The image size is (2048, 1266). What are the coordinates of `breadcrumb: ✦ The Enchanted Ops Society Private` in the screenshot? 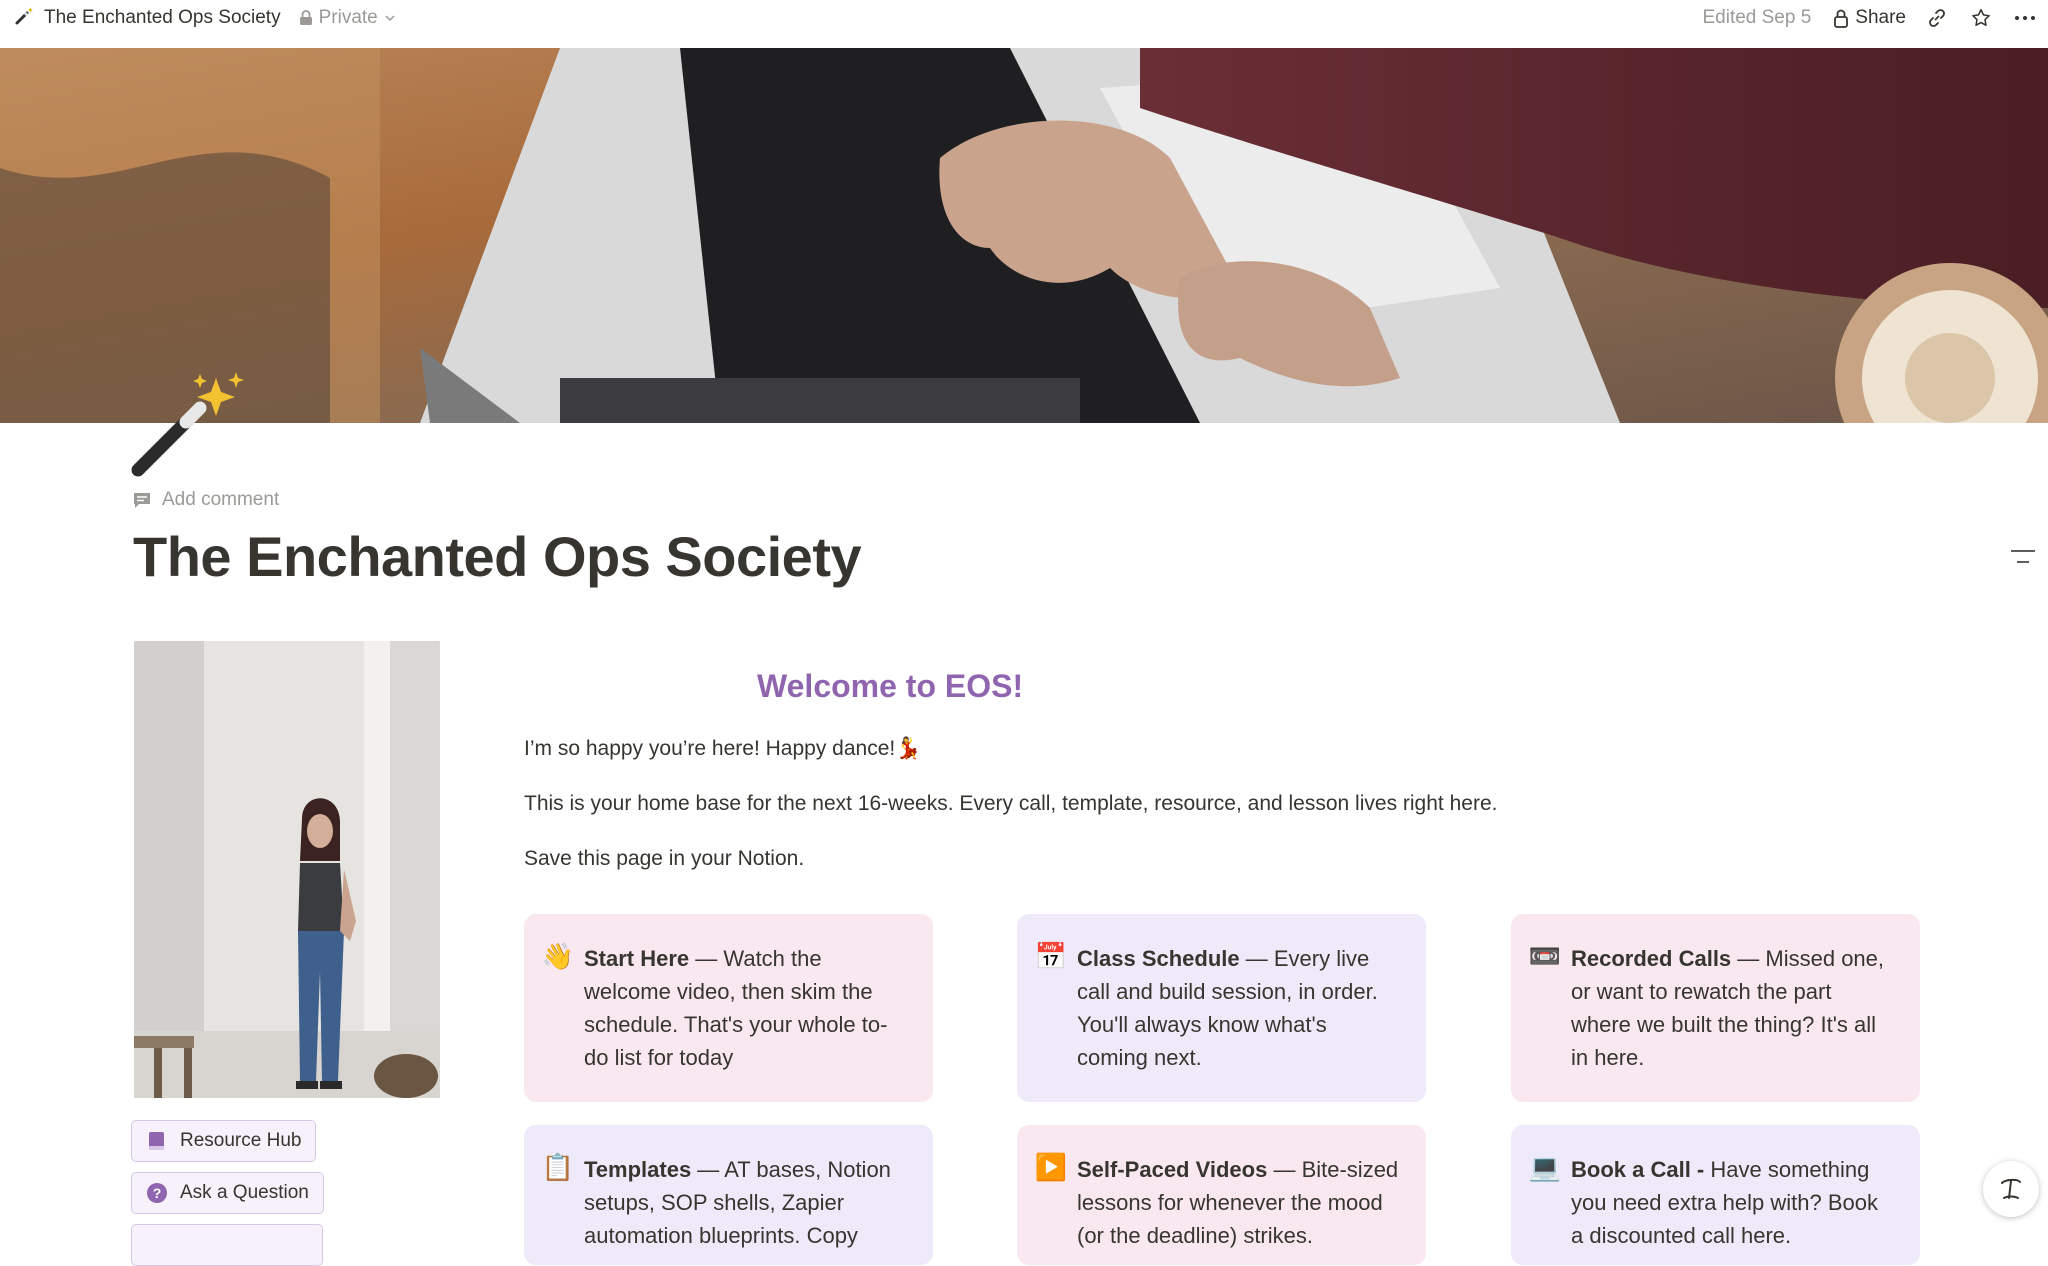 It's located at (204, 18).